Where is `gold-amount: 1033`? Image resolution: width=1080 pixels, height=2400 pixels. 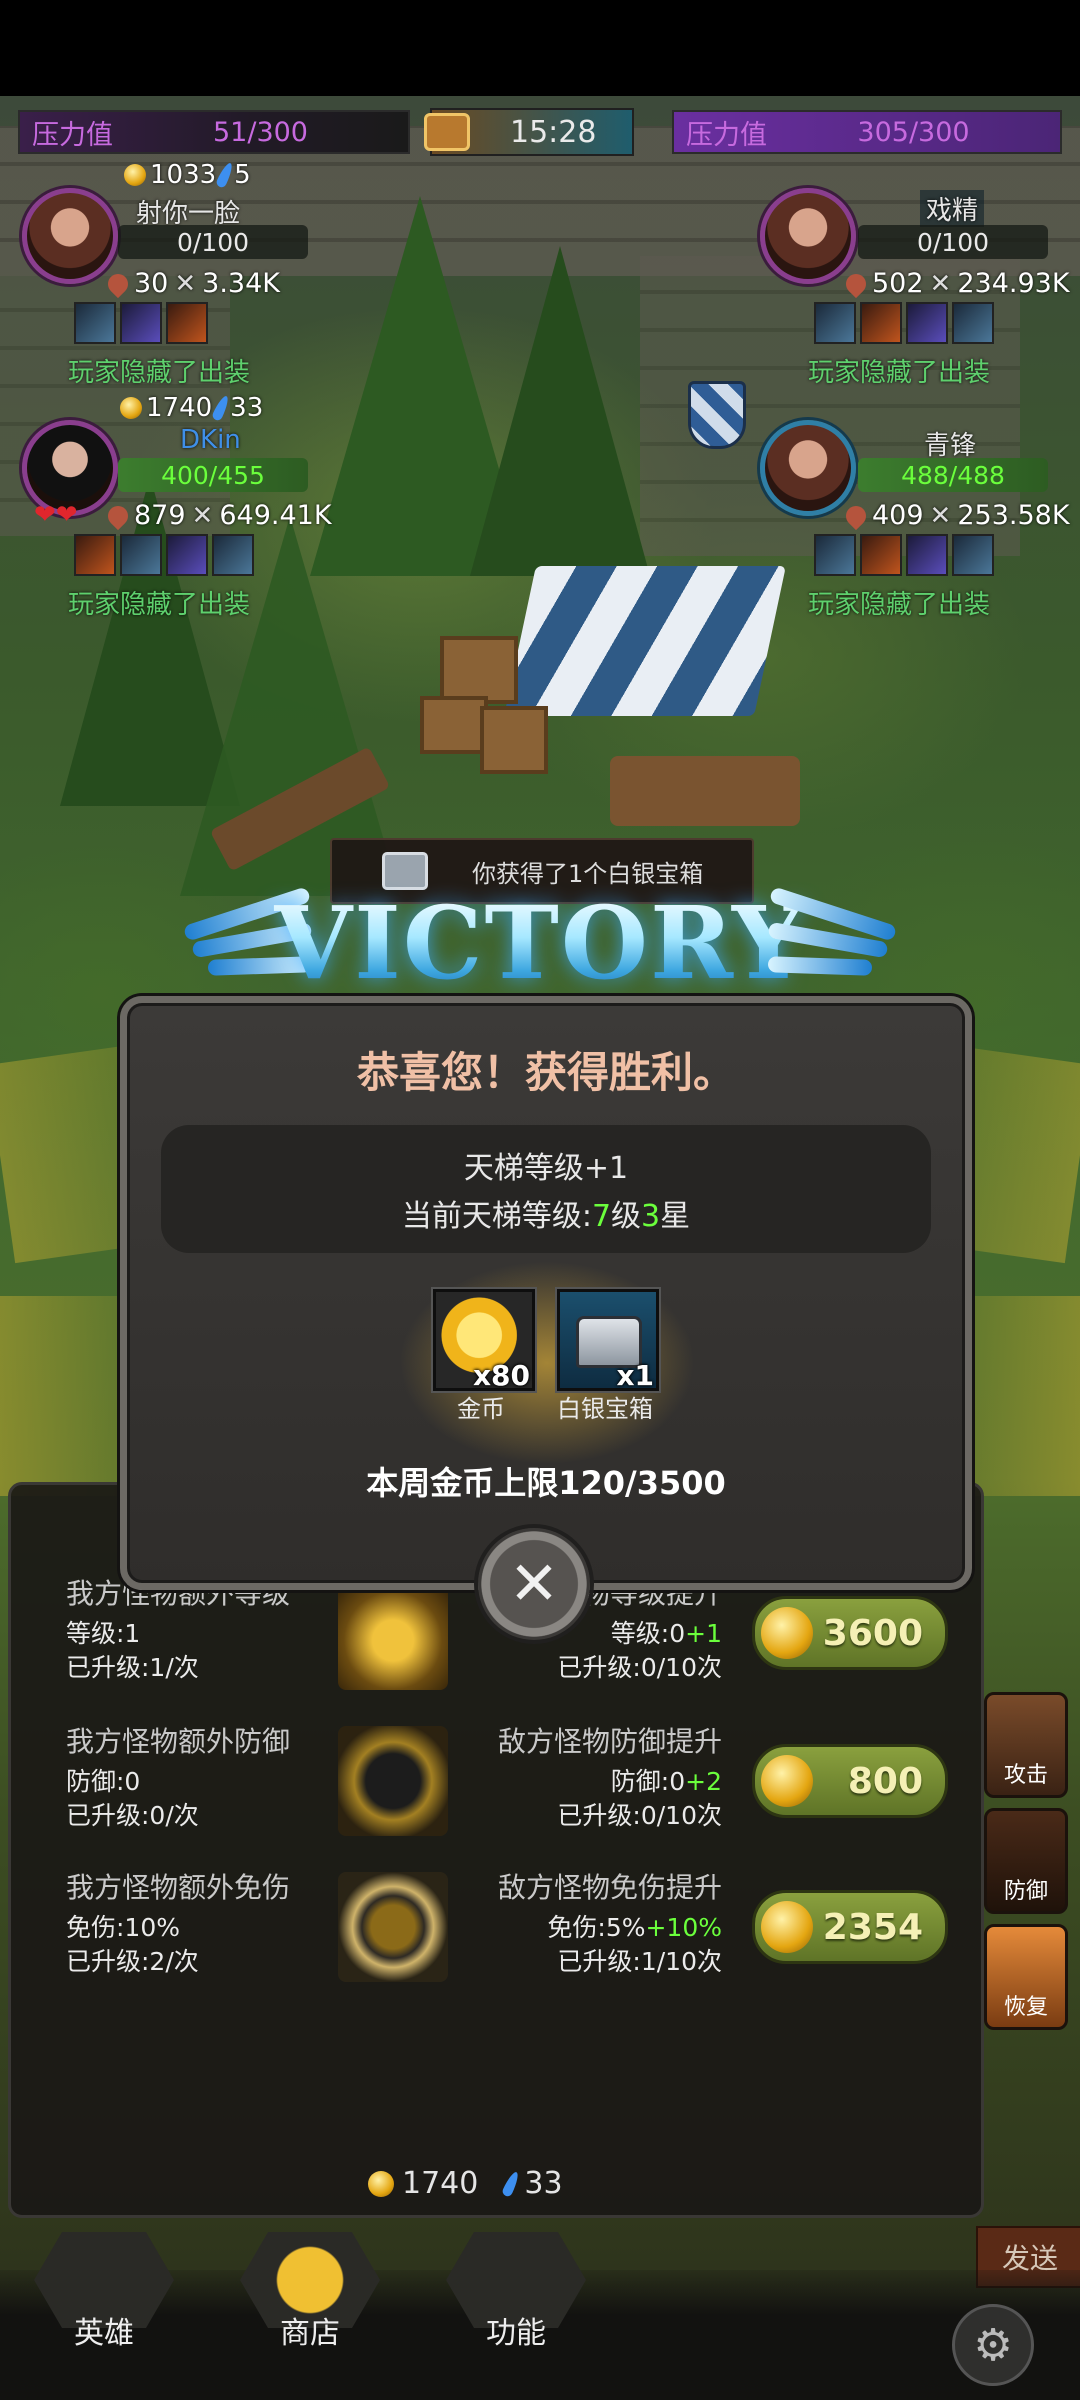
gold-amount: 1033 is located at coordinates (183, 175).